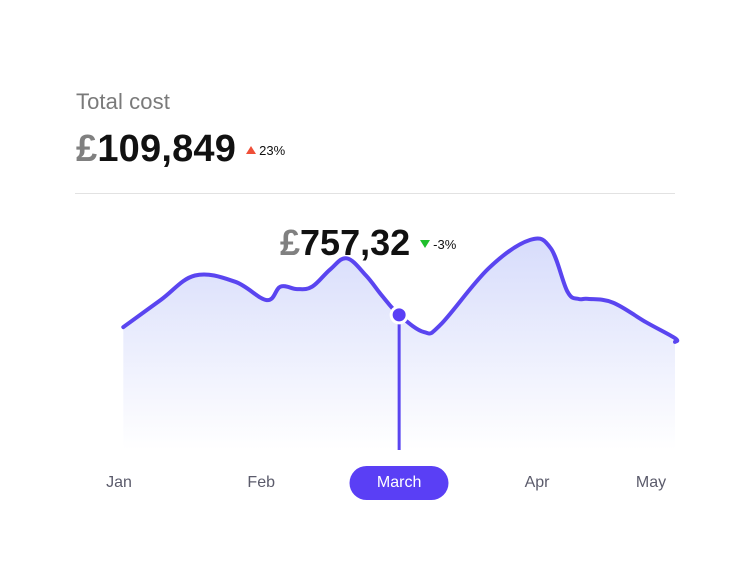 This screenshot has height=588, width=751. I want to click on month-tab-feb: Feb, so click(261, 483).